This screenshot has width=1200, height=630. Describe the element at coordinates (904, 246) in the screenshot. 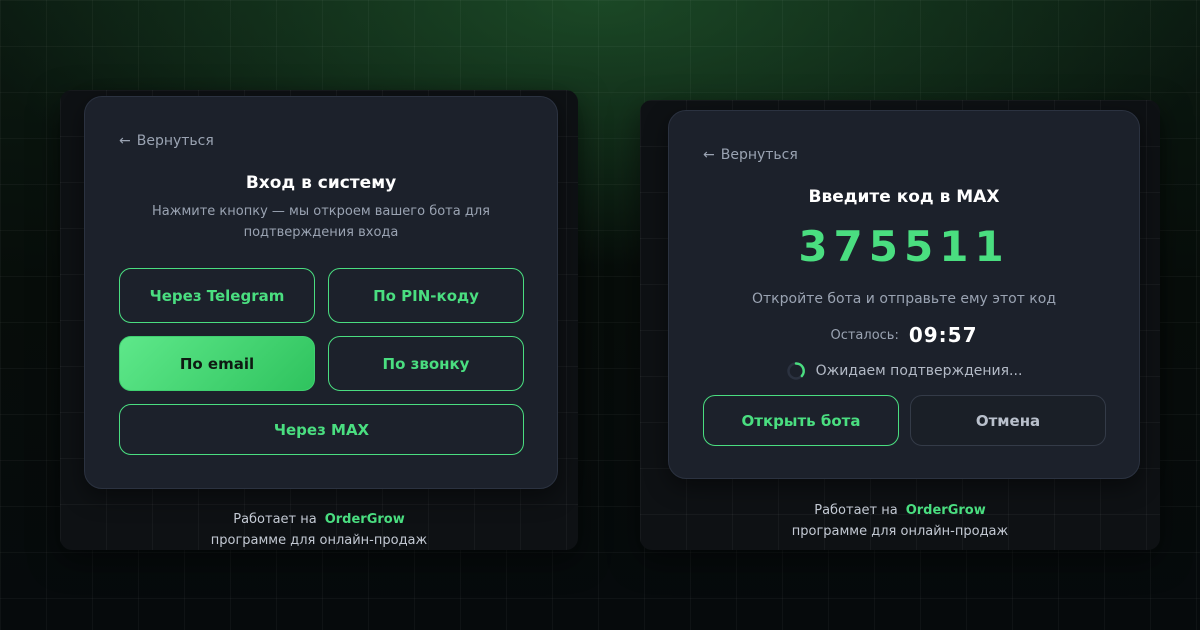

I see `verification-code: 375511` at that location.